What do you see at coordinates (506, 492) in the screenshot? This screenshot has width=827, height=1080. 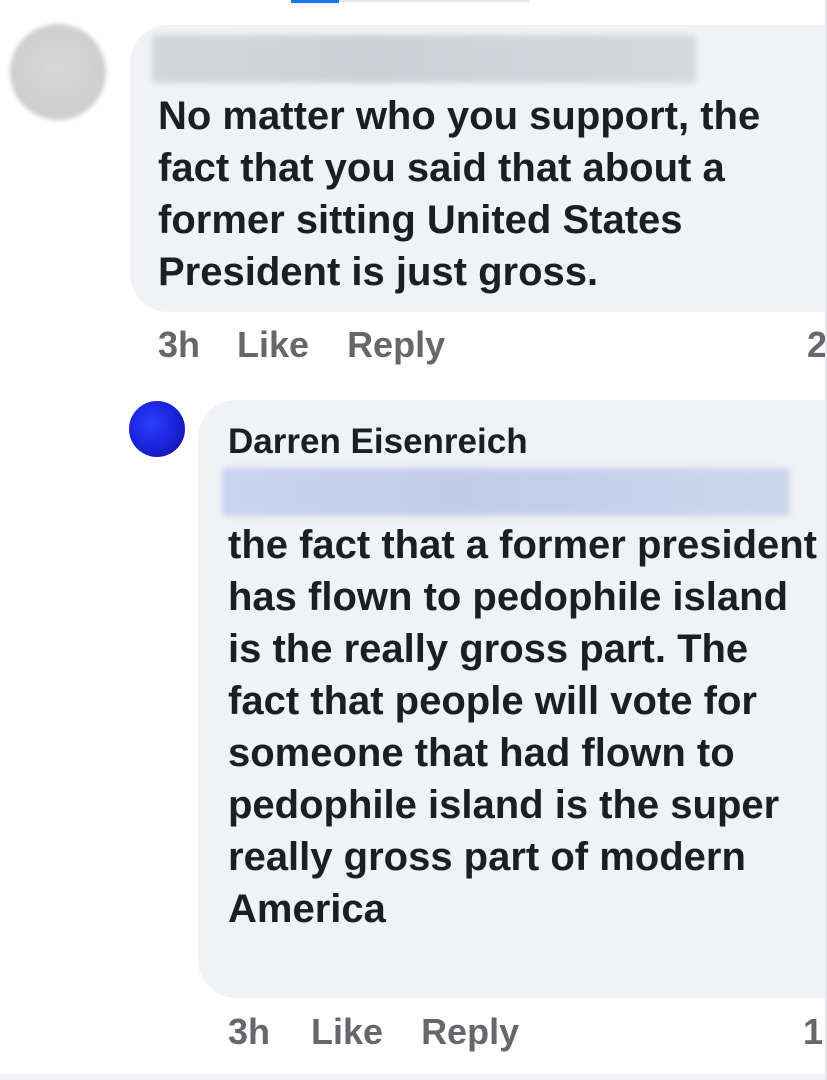 I see `redacted-text-line` at bounding box center [506, 492].